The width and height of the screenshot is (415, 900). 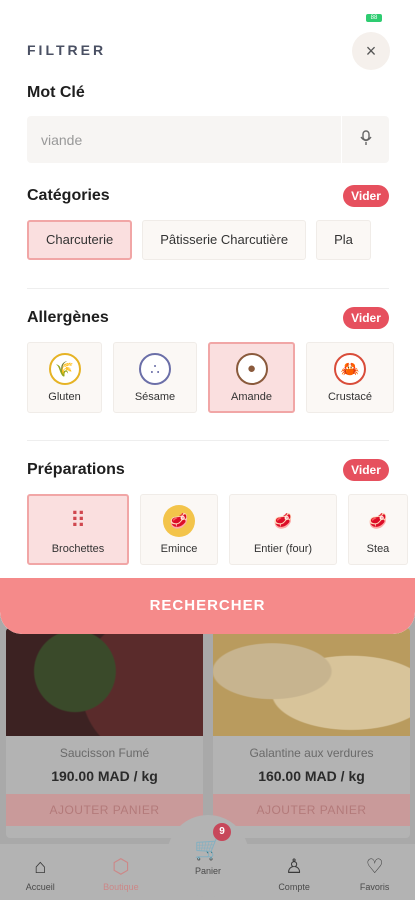 What do you see at coordinates (350, 368) in the screenshot?
I see `crab-icon: 🦀` at bounding box center [350, 368].